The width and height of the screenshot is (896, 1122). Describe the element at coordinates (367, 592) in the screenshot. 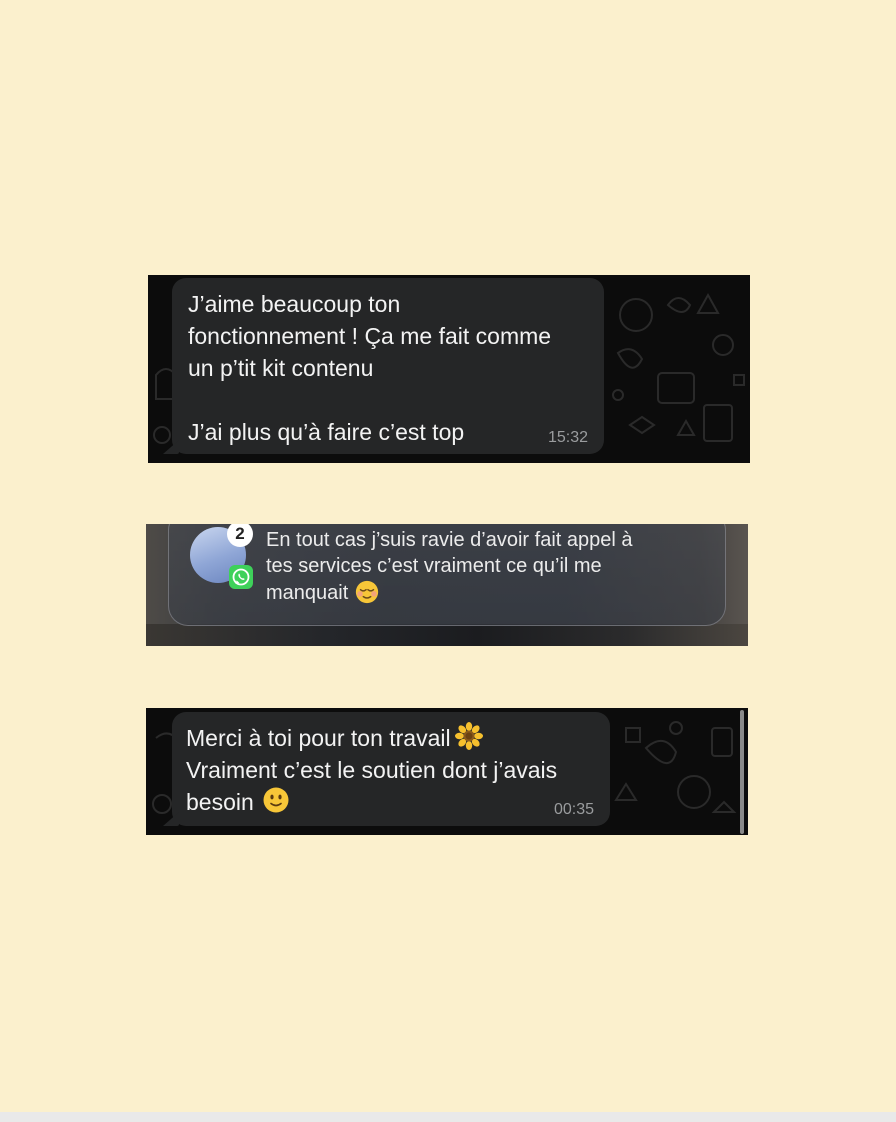

I see `relieved-smile-emoji` at that location.